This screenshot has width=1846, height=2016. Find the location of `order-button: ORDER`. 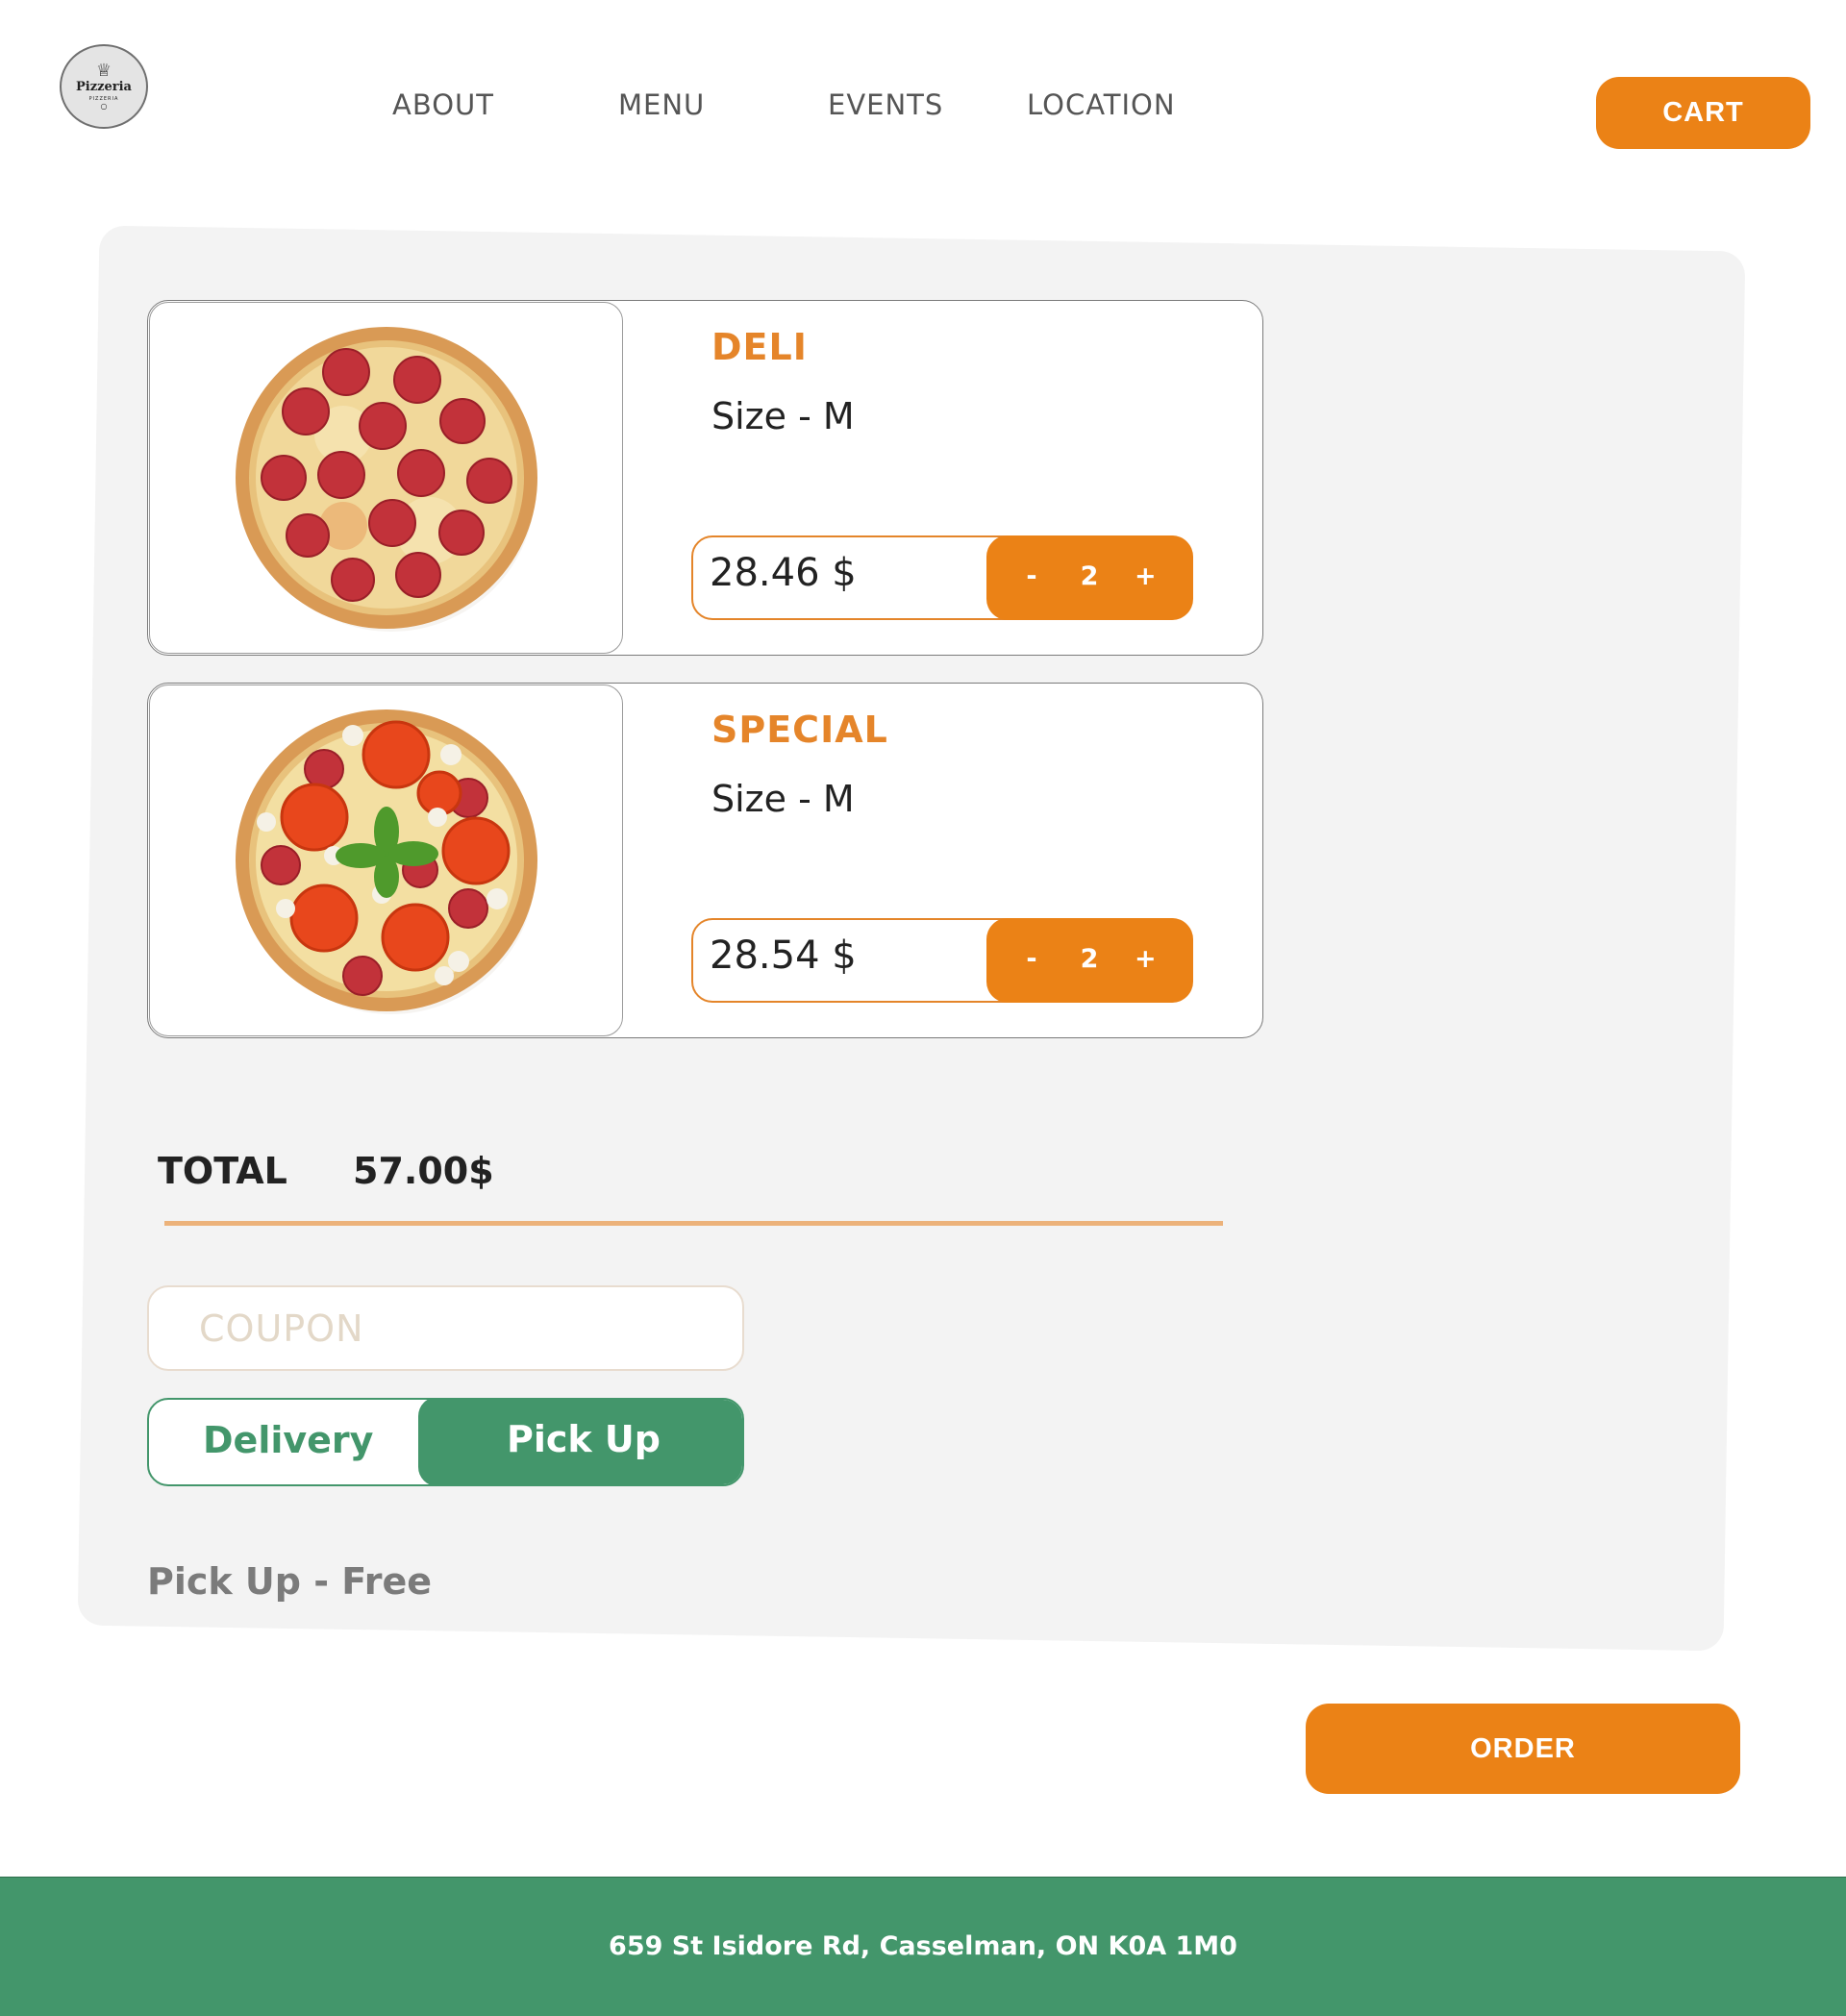

order-button: ORDER is located at coordinates (1523, 1749).